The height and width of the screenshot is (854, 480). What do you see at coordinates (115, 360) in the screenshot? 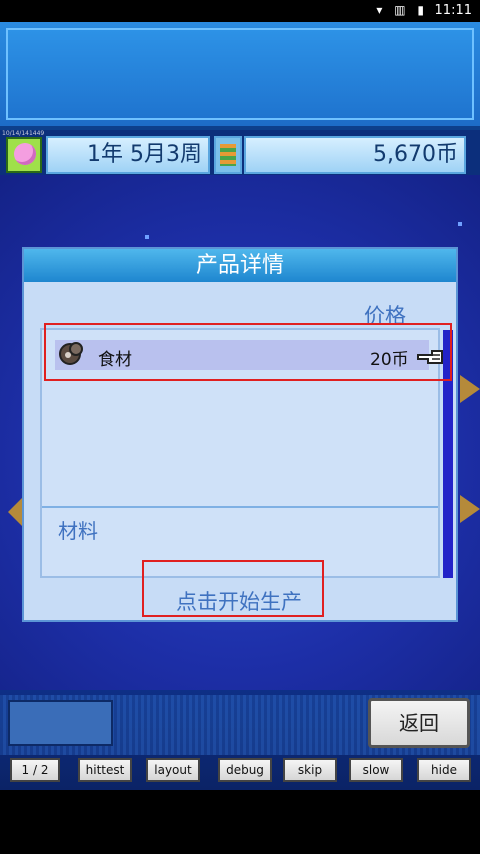
I see `item-name: 食材` at bounding box center [115, 360].